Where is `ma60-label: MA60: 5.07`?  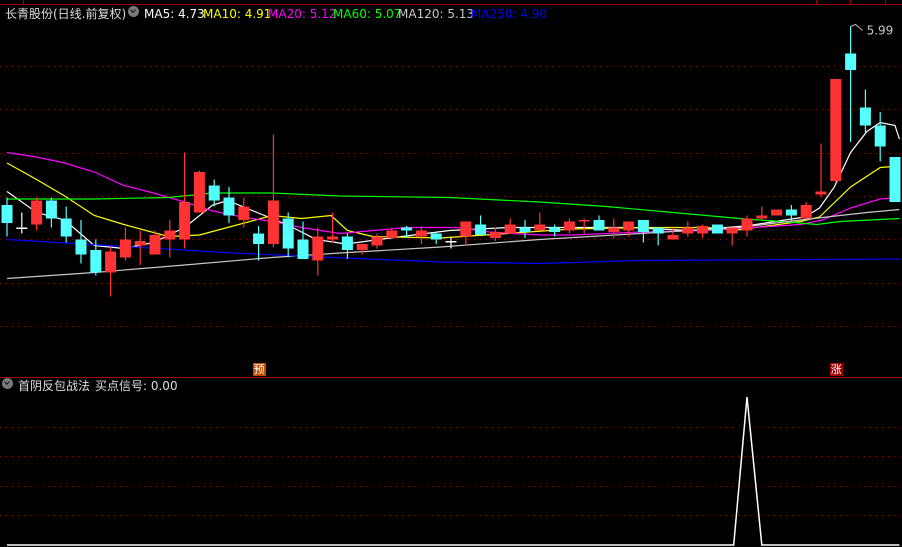 ma60-label: MA60: 5.07 is located at coordinates (367, 14).